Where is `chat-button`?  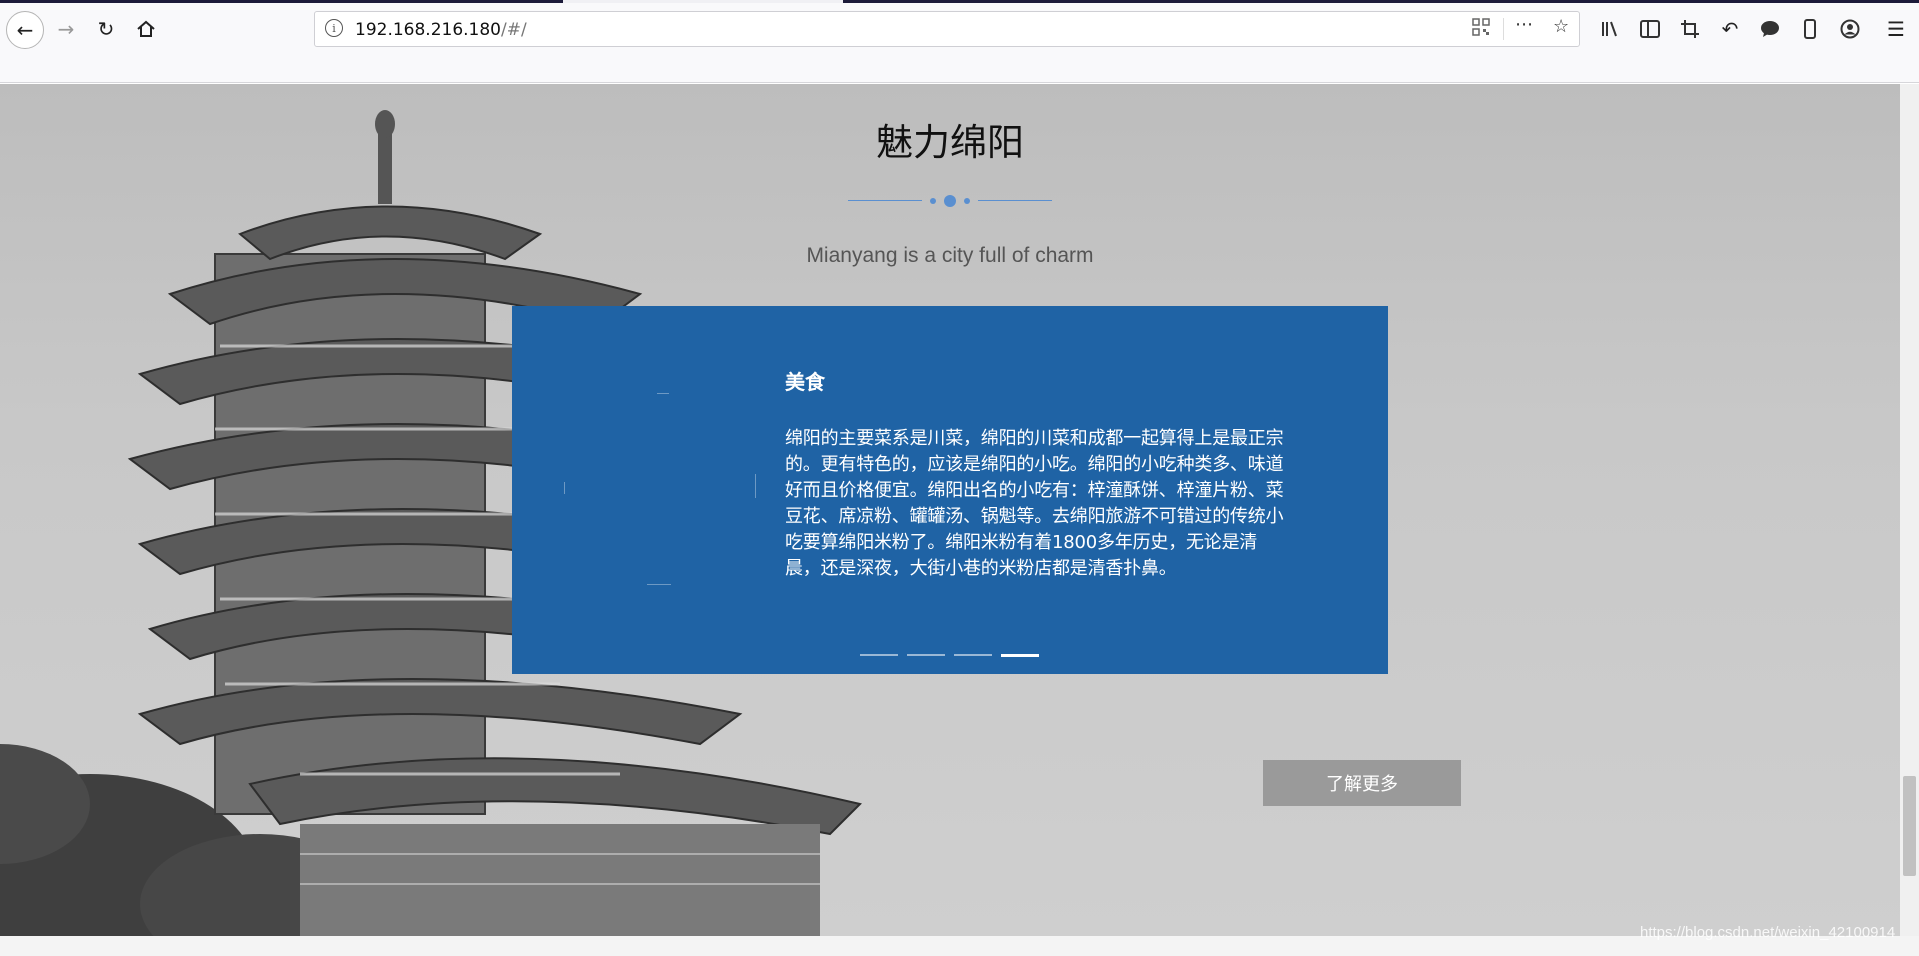
chat-button is located at coordinates (1770, 29).